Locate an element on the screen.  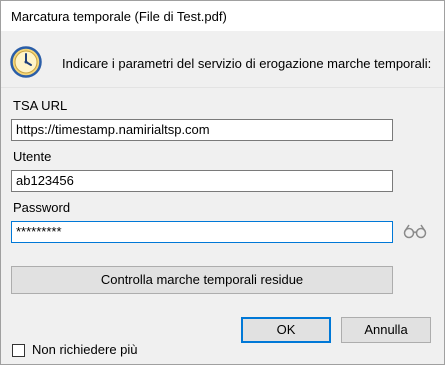
dont-ask-checkbox is located at coordinates (18, 350).